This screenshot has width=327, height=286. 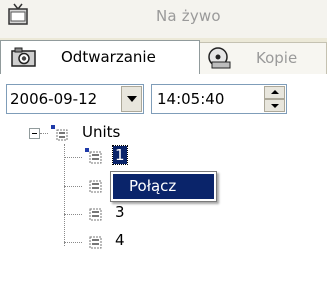 What do you see at coordinates (120, 212) in the screenshot?
I see `tree-unit-3: 3` at bounding box center [120, 212].